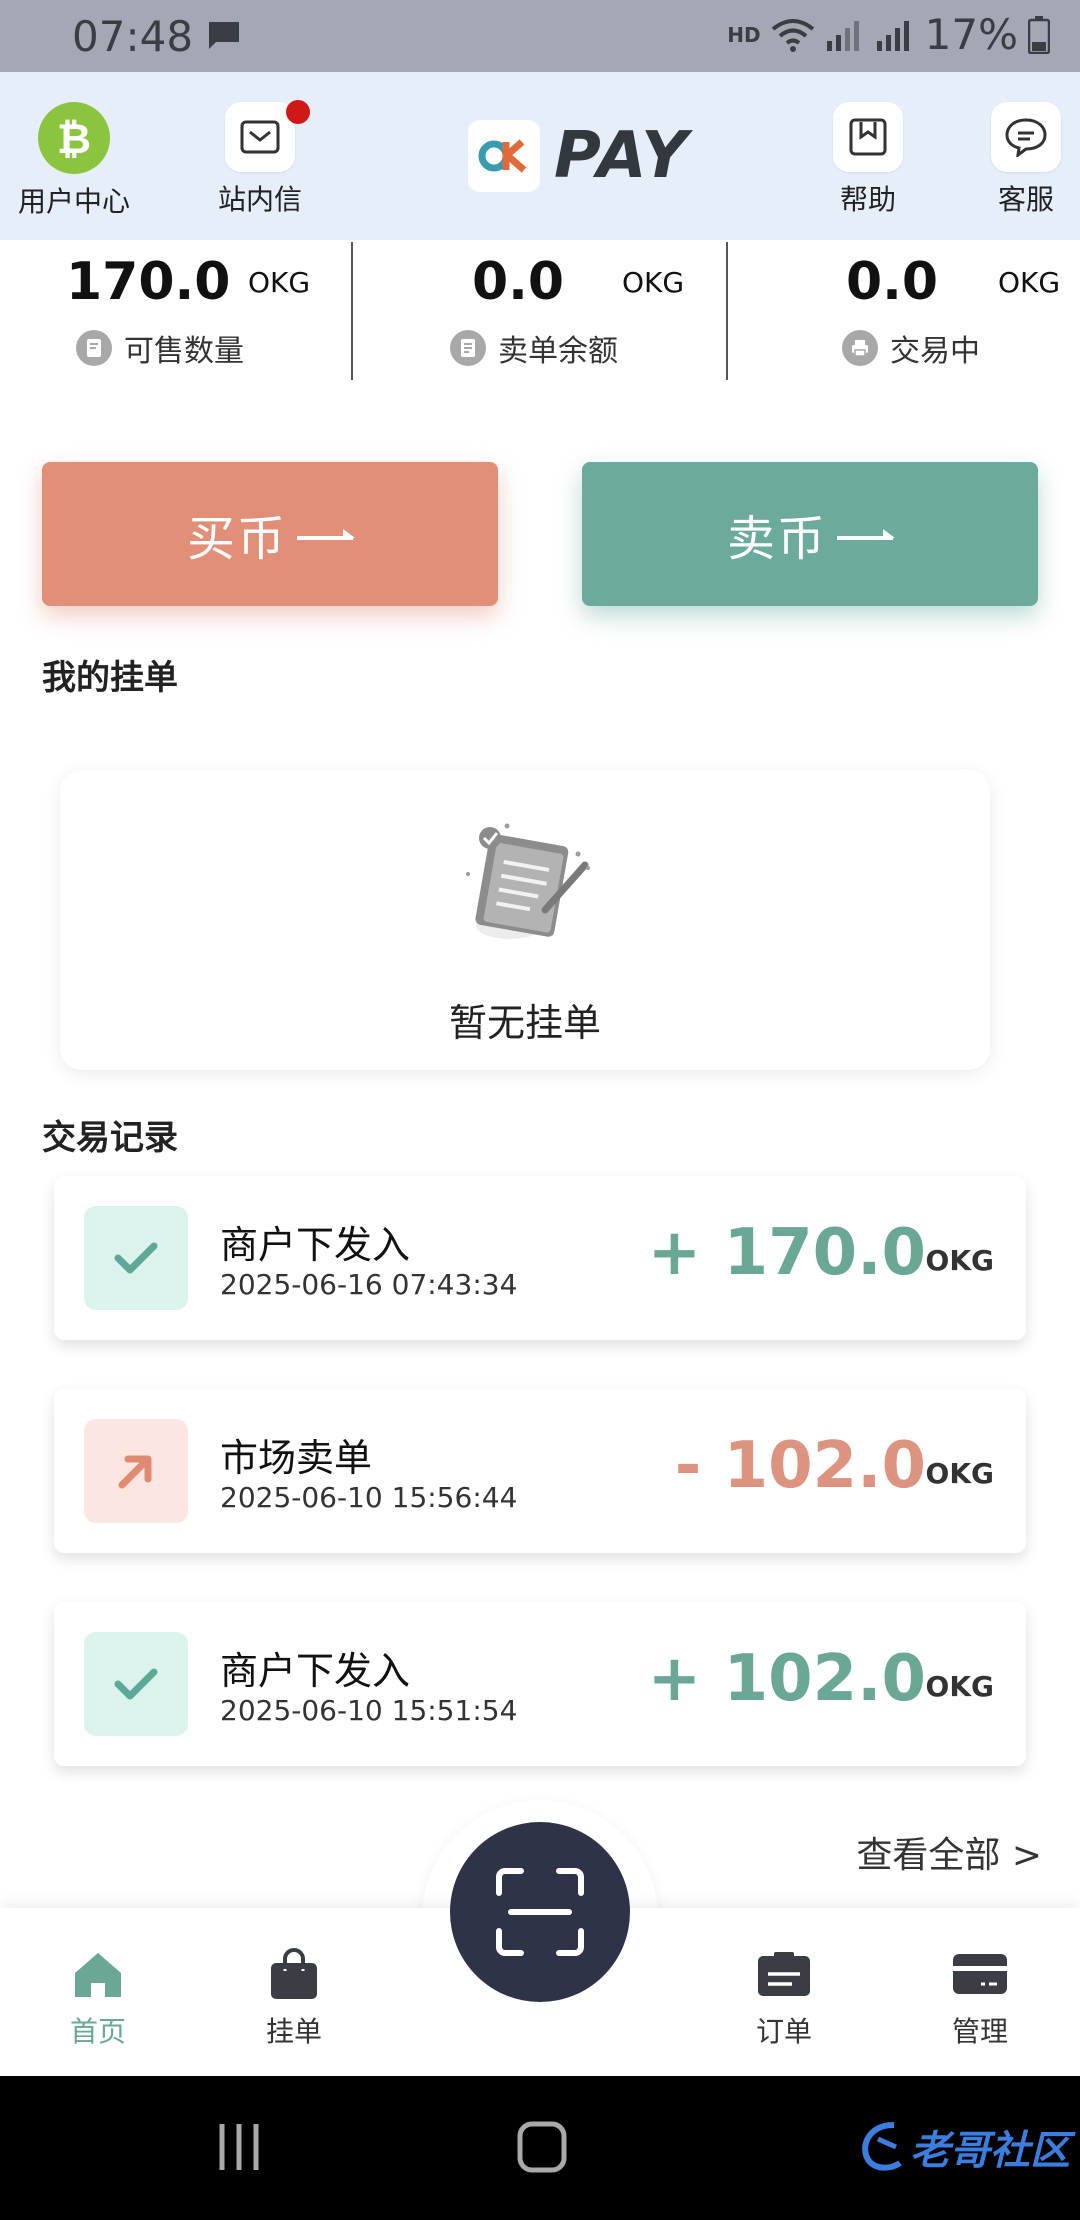 The width and height of the screenshot is (1080, 2220). I want to click on service-label: 客服, so click(1025, 199).